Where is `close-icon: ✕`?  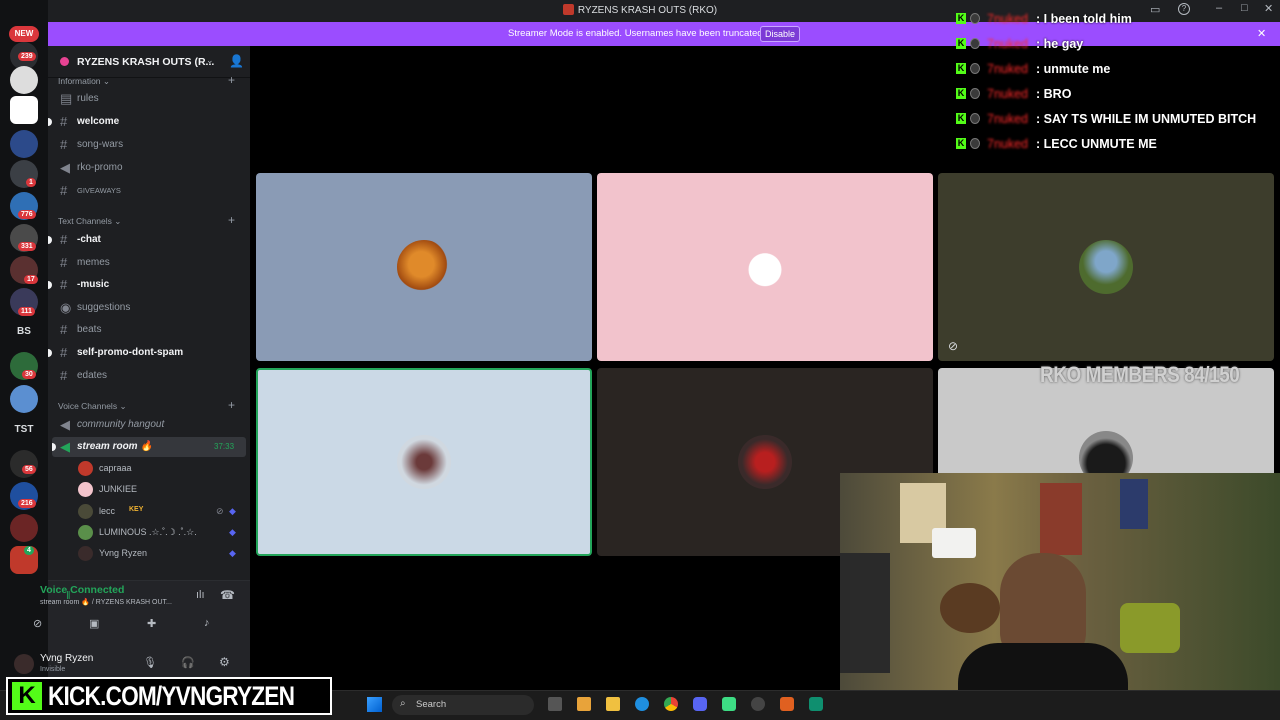 close-icon: ✕ is located at coordinates (1268, 8).